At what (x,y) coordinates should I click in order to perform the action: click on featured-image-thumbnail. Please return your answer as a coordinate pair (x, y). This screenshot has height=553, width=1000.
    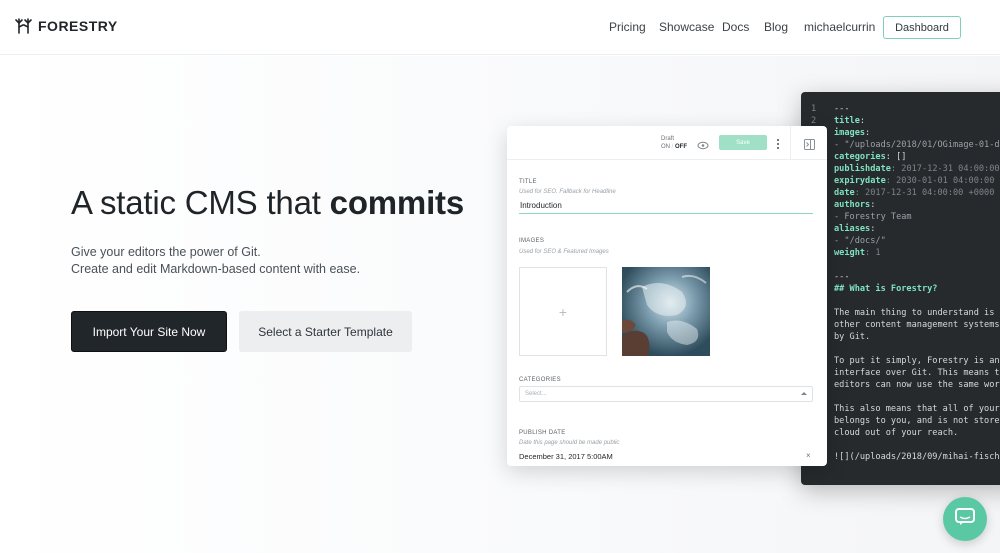
    Looking at the image, I should click on (666, 311).